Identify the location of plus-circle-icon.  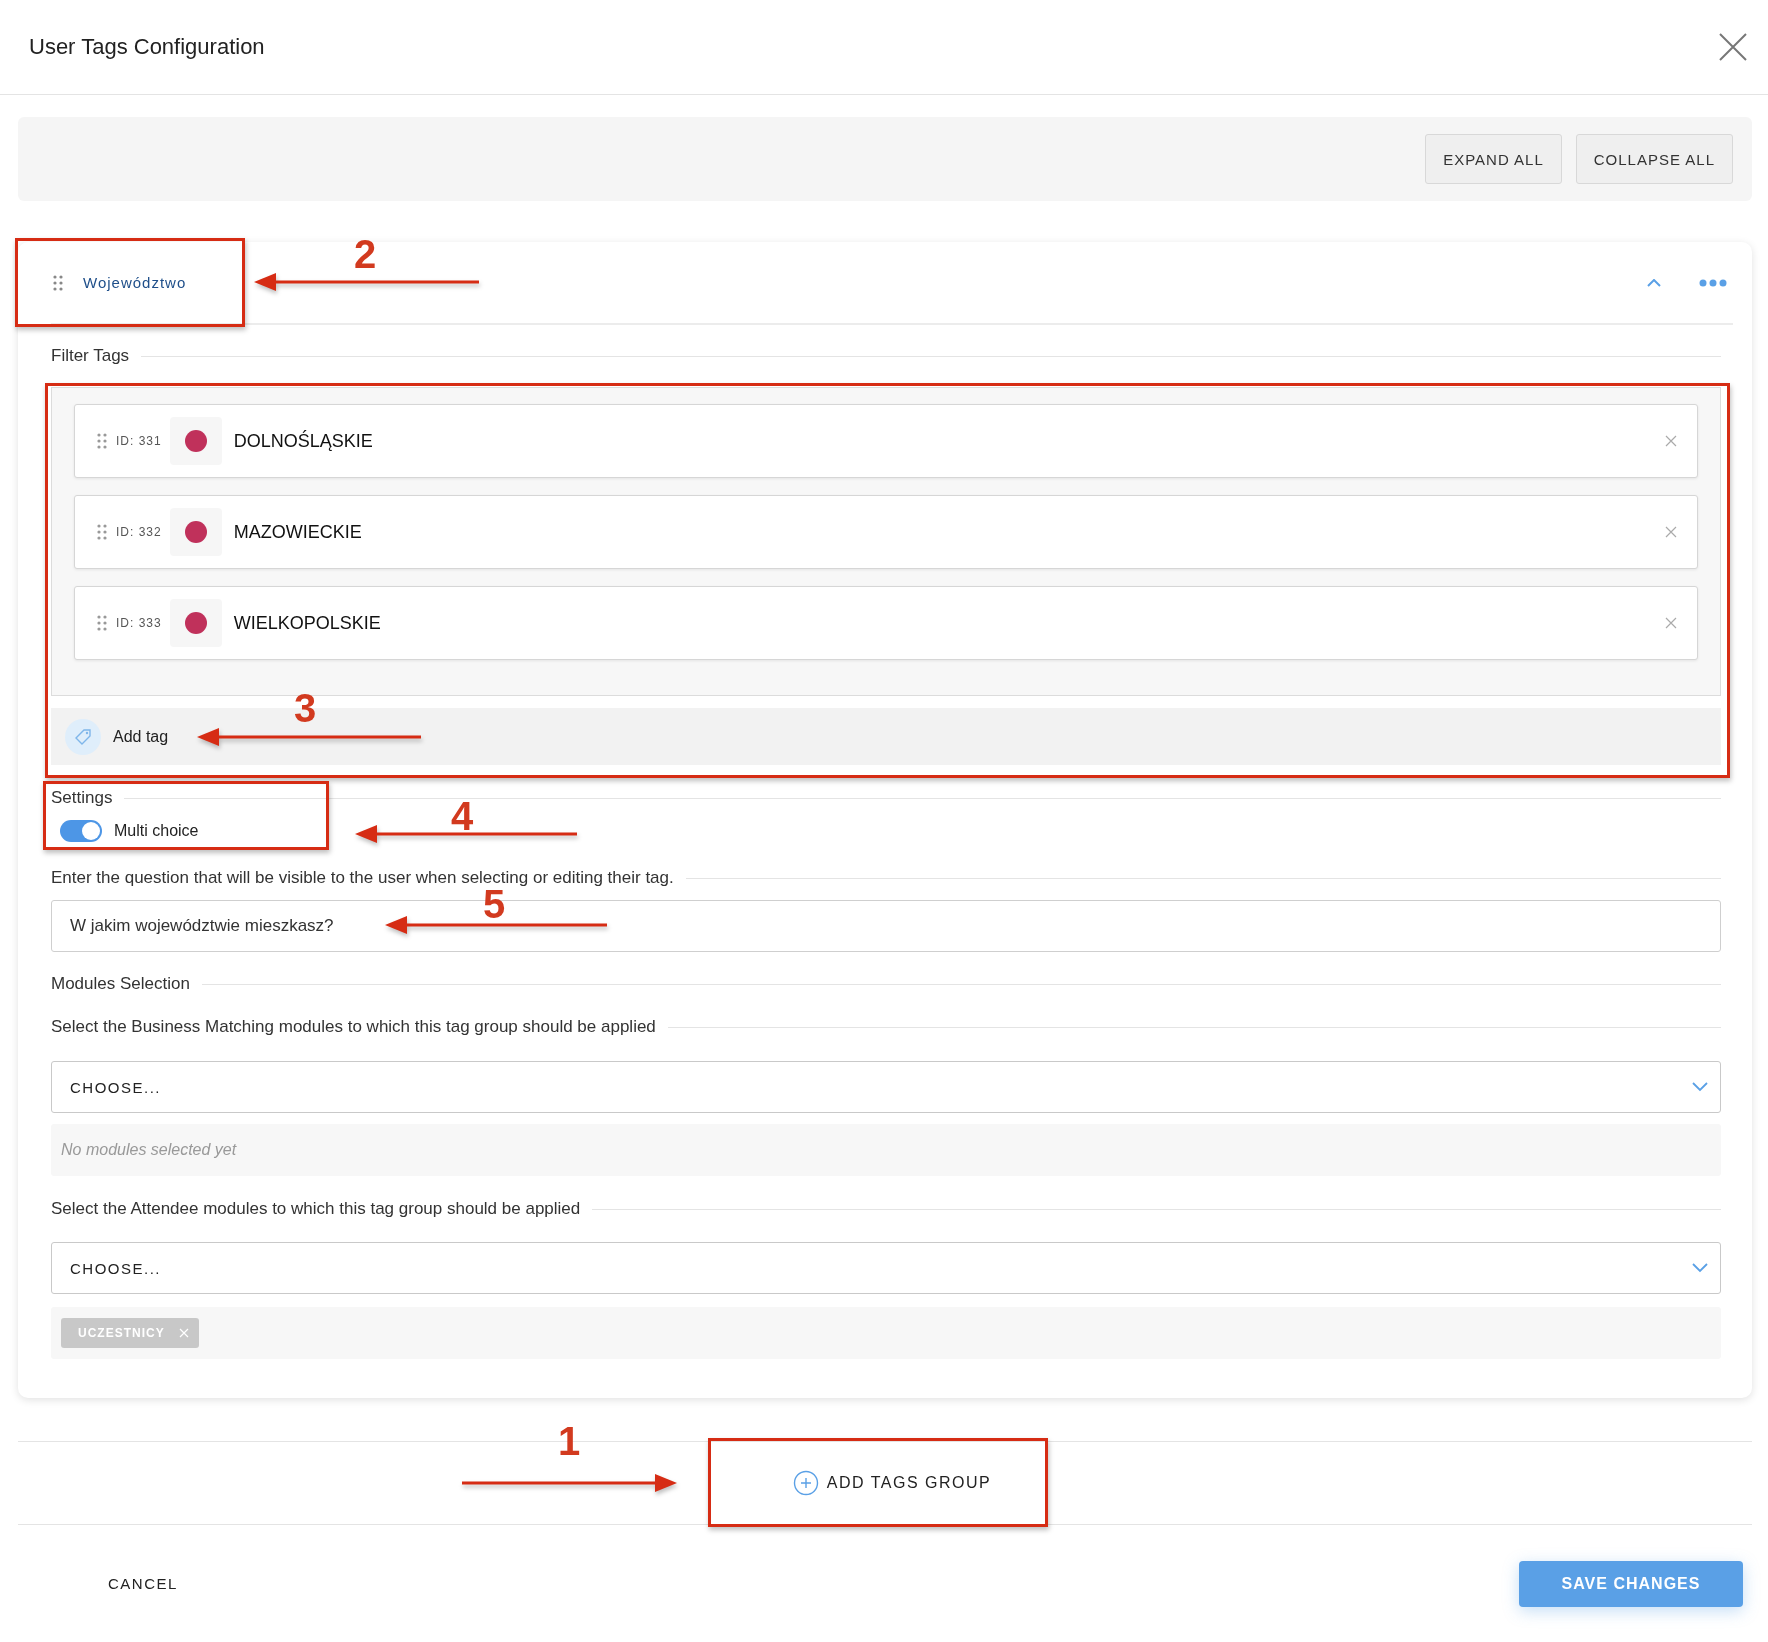
(805, 1483).